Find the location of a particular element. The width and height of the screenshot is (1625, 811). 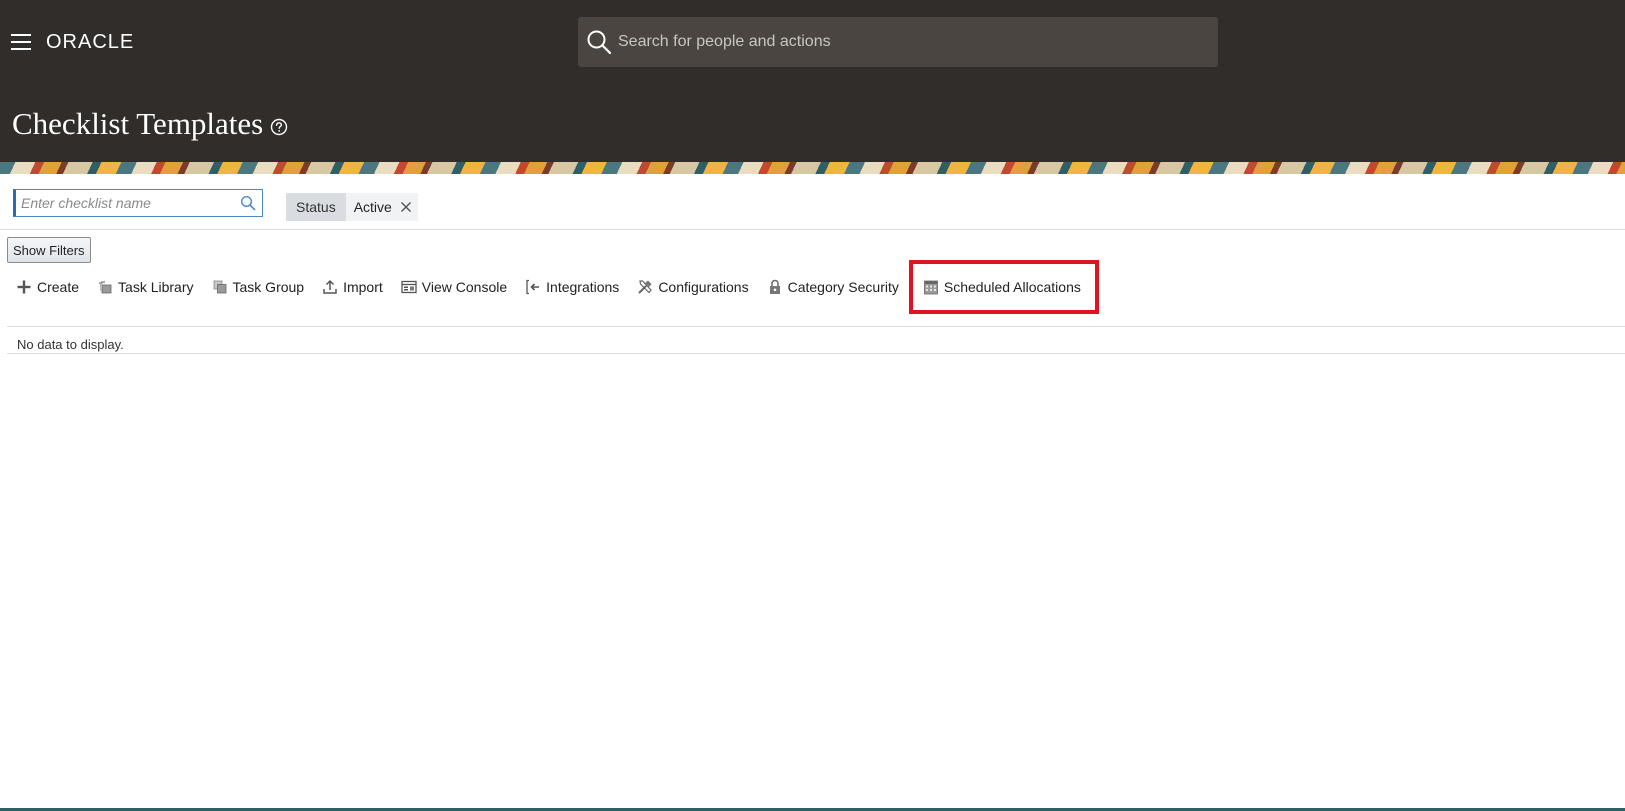

oracle-logo: ORACLE is located at coordinates (90, 42).